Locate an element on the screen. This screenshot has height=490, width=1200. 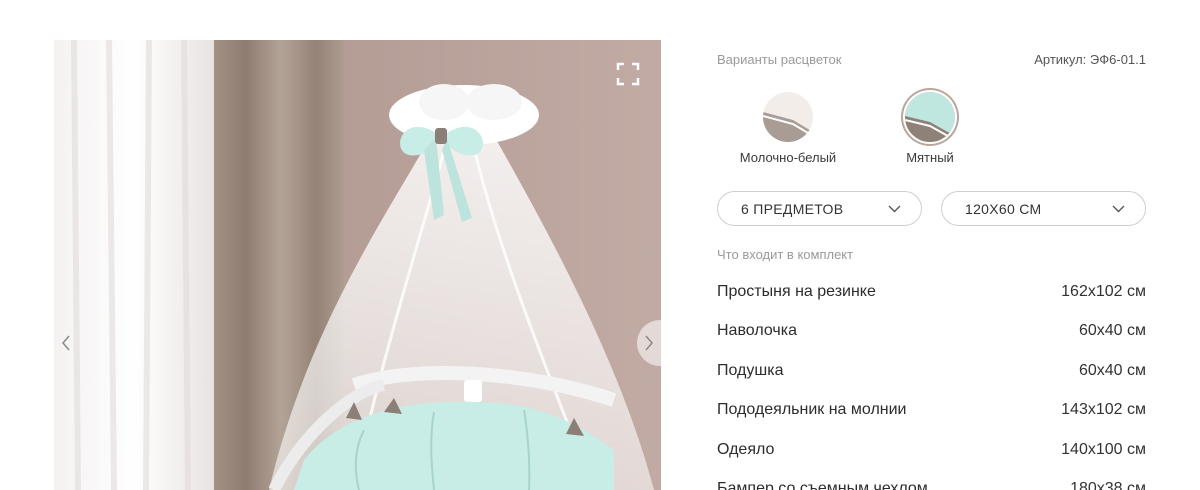
kit-contents-title: Что входит в комплект is located at coordinates (785, 254).